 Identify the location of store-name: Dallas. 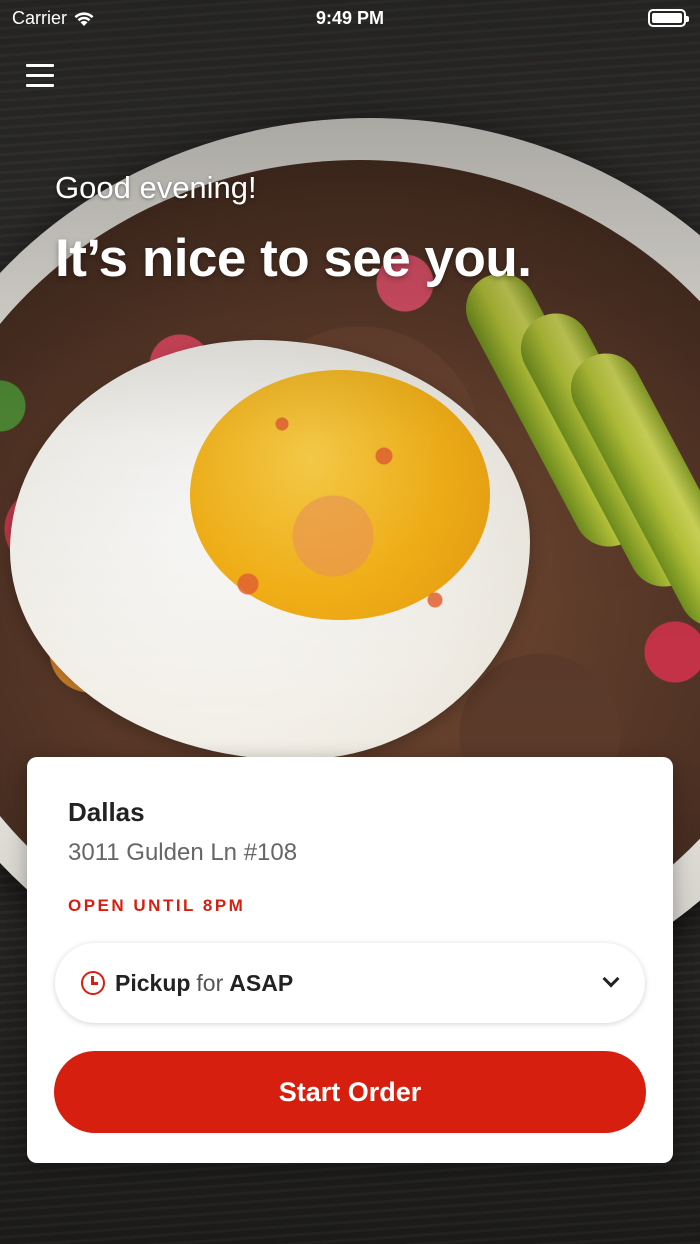
(106, 812).